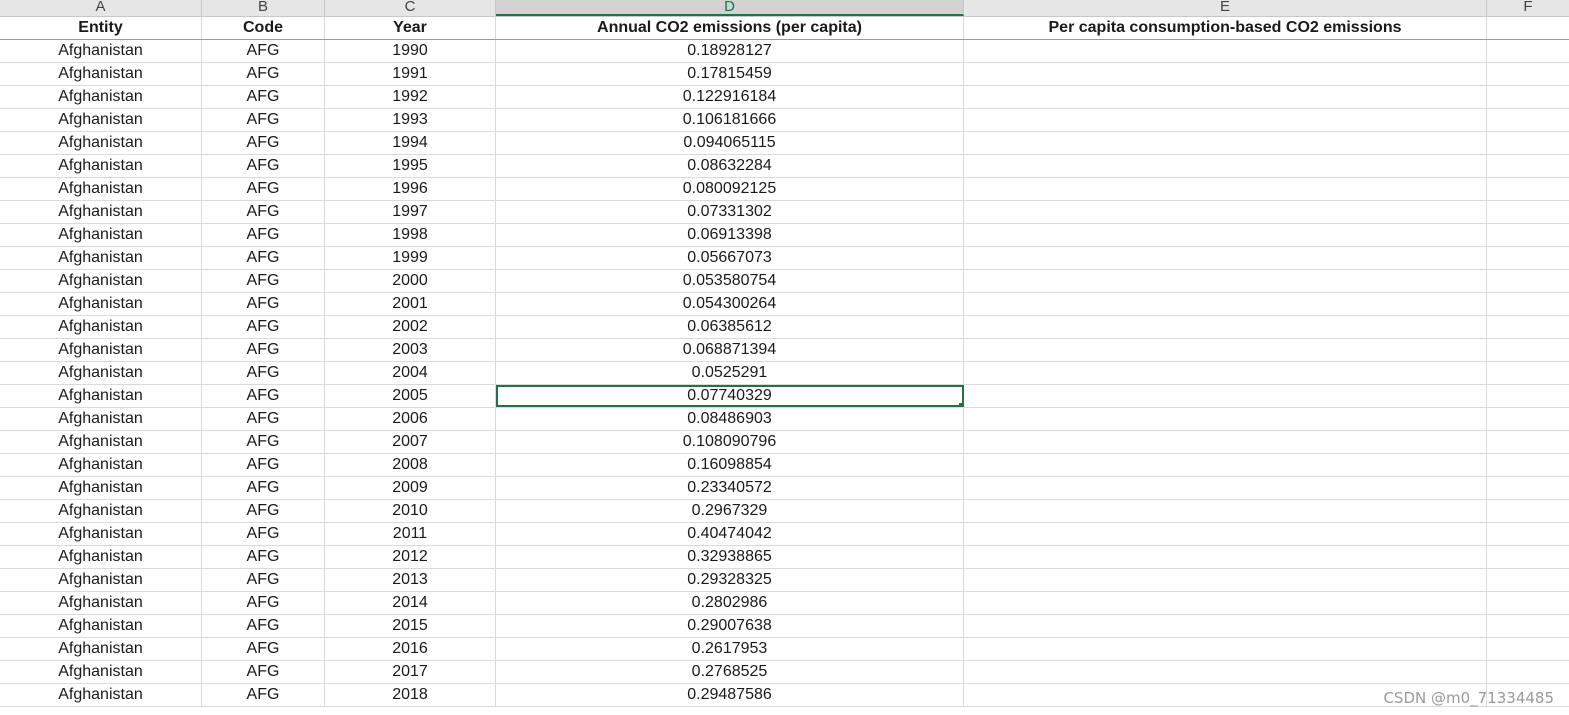 This screenshot has height=715, width=1569. What do you see at coordinates (730, 51) in the screenshot?
I see `cell-annual-co2: 0.18928127` at bounding box center [730, 51].